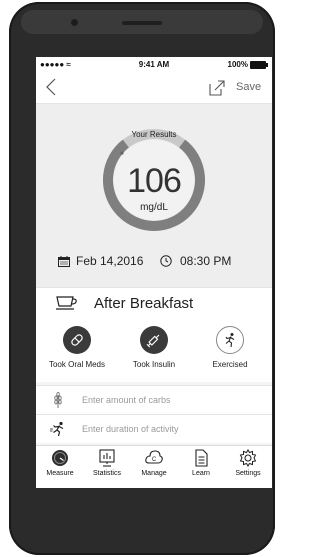 The width and height of the screenshot is (320, 557). Describe the element at coordinates (154, 460) in the screenshot. I see `svg-text: C` at that location.